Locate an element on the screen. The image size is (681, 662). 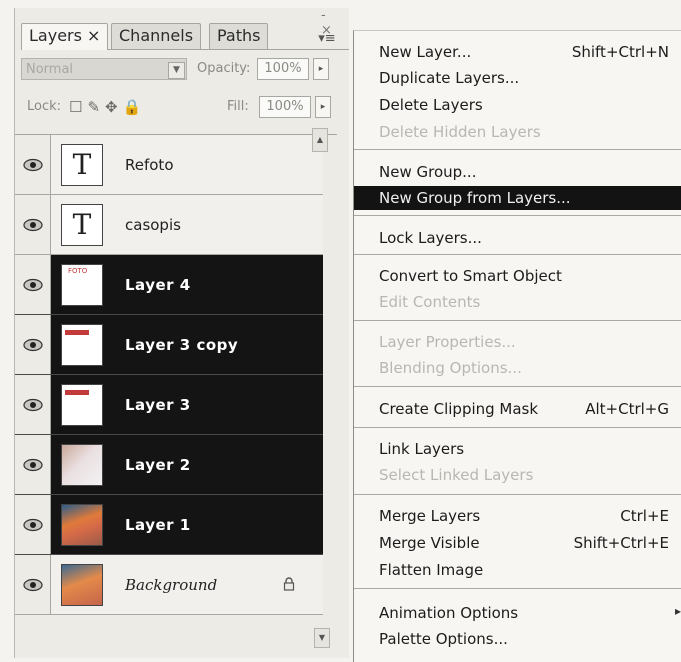
lock-label: Lock: is located at coordinates (44, 106).